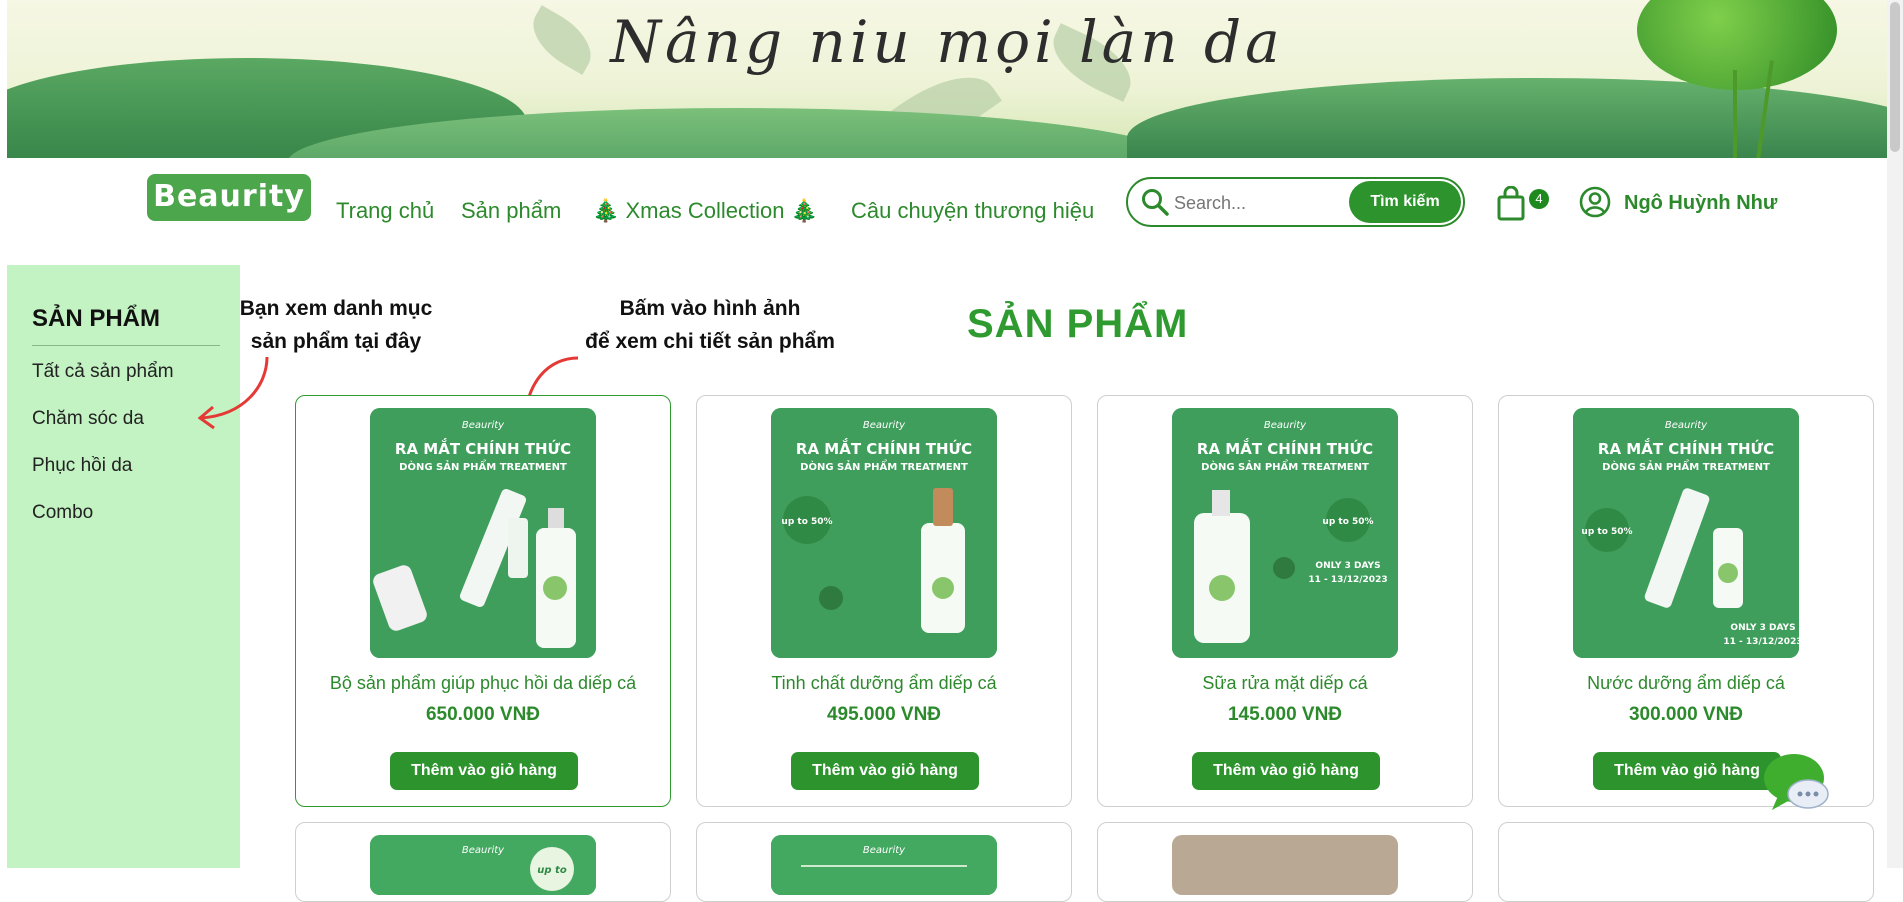  What do you see at coordinates (884, 865) in the screenshot?
I see `product-image: Beaurity` at bounding box center [884, 865].